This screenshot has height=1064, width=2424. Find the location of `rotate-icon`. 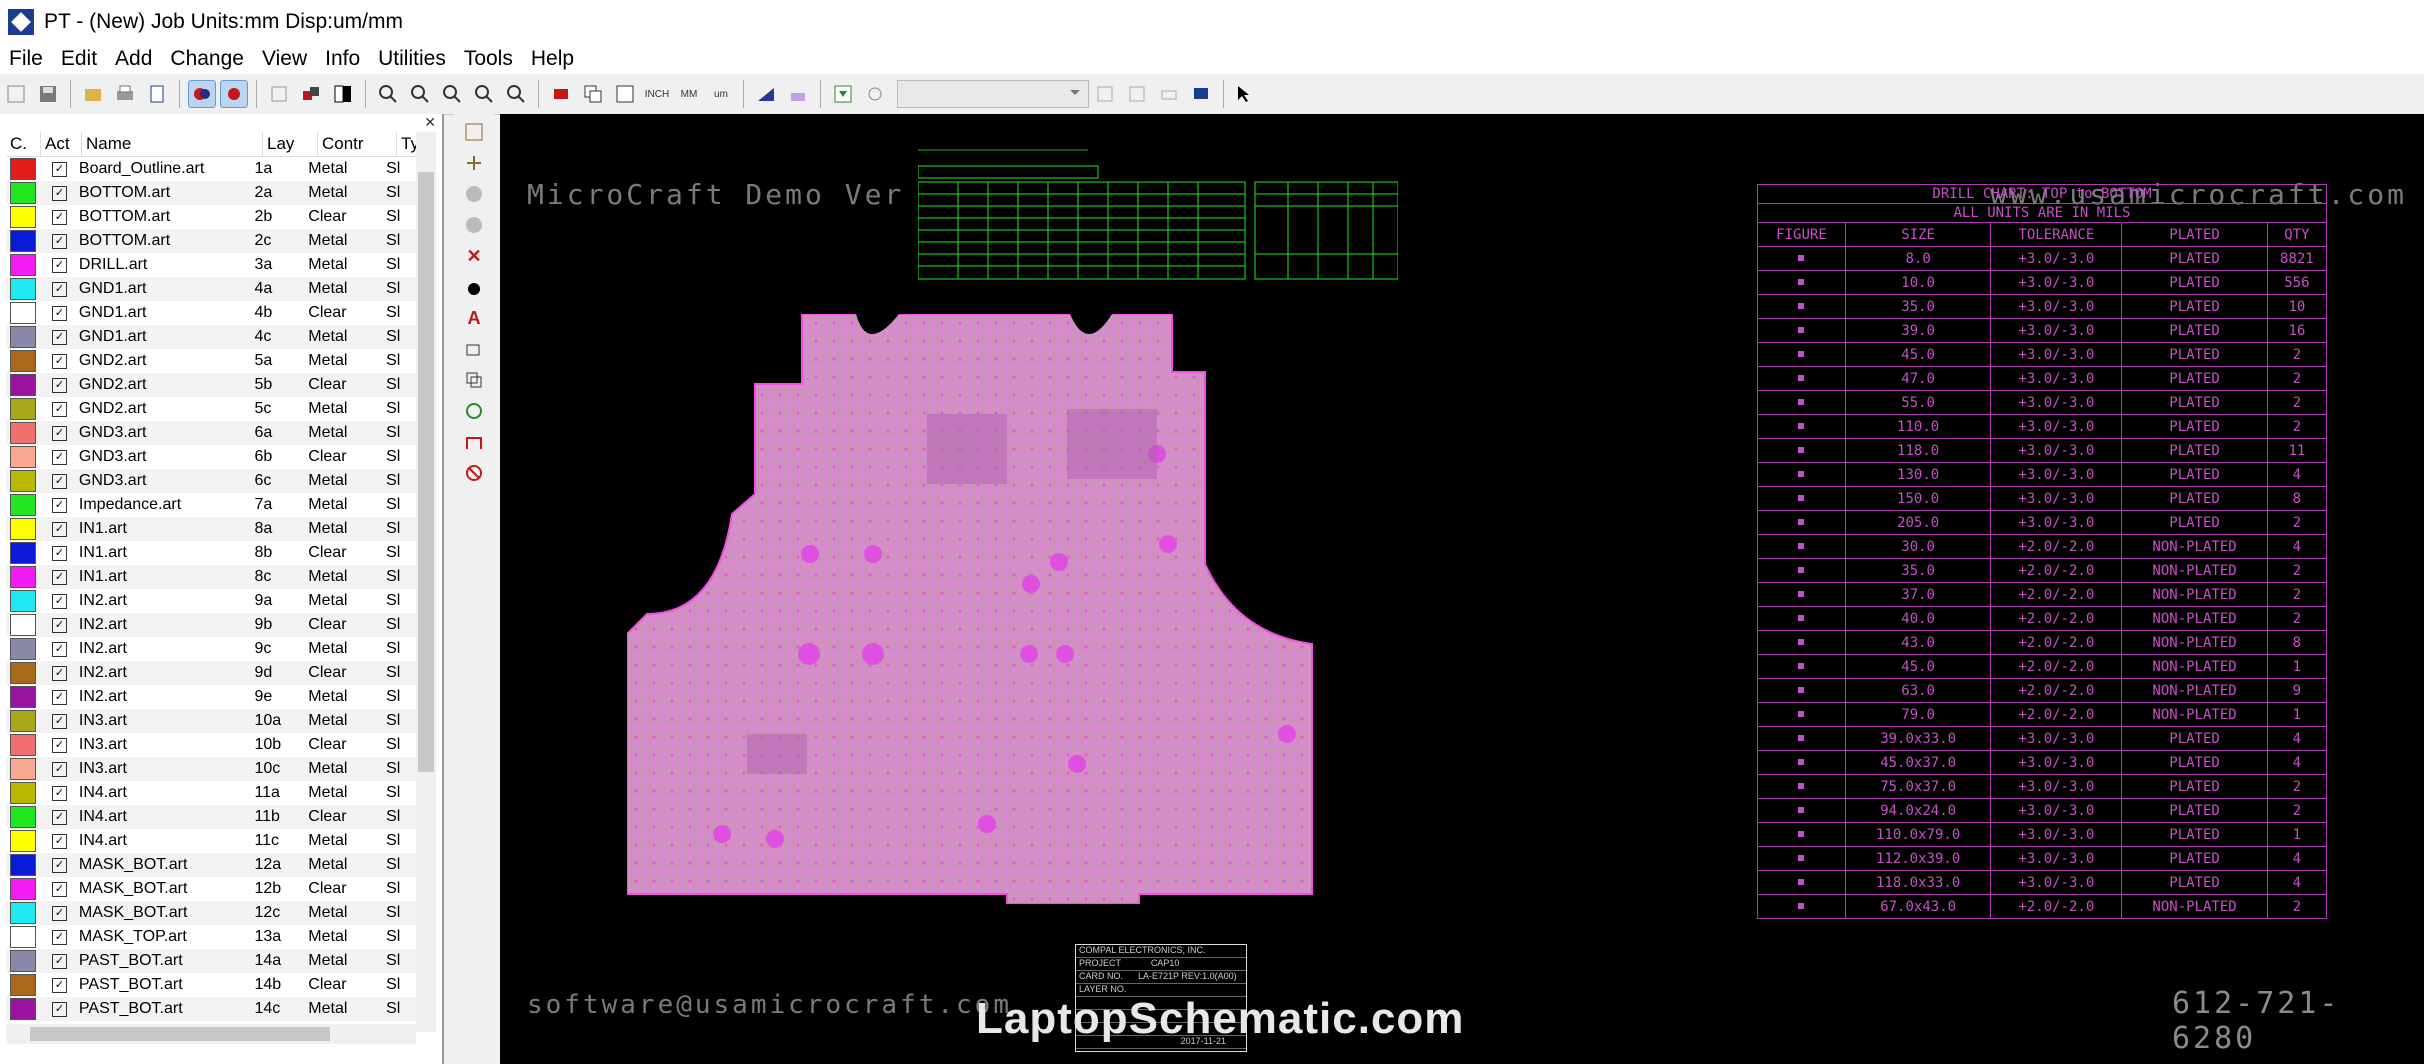

rotate-icon is located at coordinates (474, 349).